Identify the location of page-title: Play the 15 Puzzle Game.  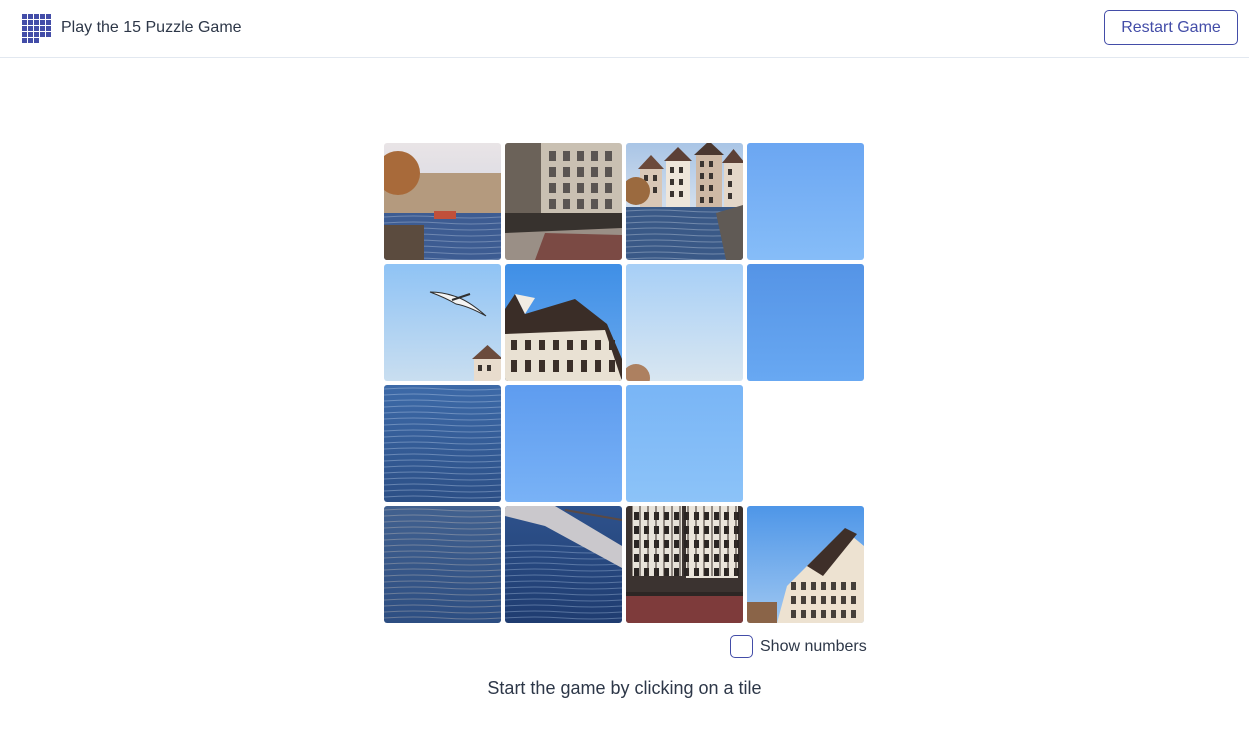
(151, 27).